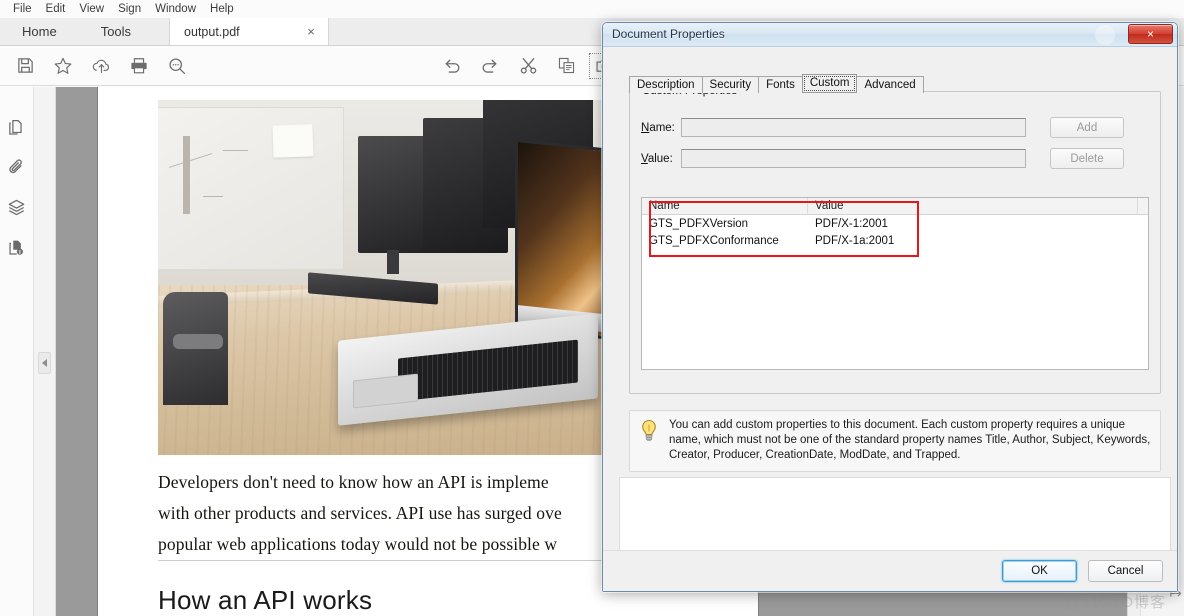 Image resolution: width=1184 pixels, height=616 pixels. What do you see at coordinates (22, 9) in the screenshot?
I see `menu-item-file: File` at bounding box center [22, 9].